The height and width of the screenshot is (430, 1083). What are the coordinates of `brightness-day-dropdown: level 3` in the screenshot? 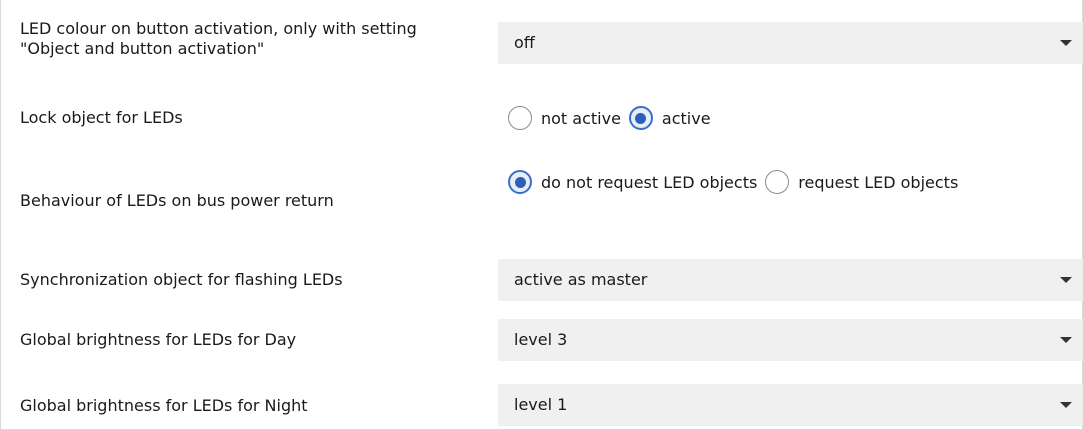 It's located at (790, 340).